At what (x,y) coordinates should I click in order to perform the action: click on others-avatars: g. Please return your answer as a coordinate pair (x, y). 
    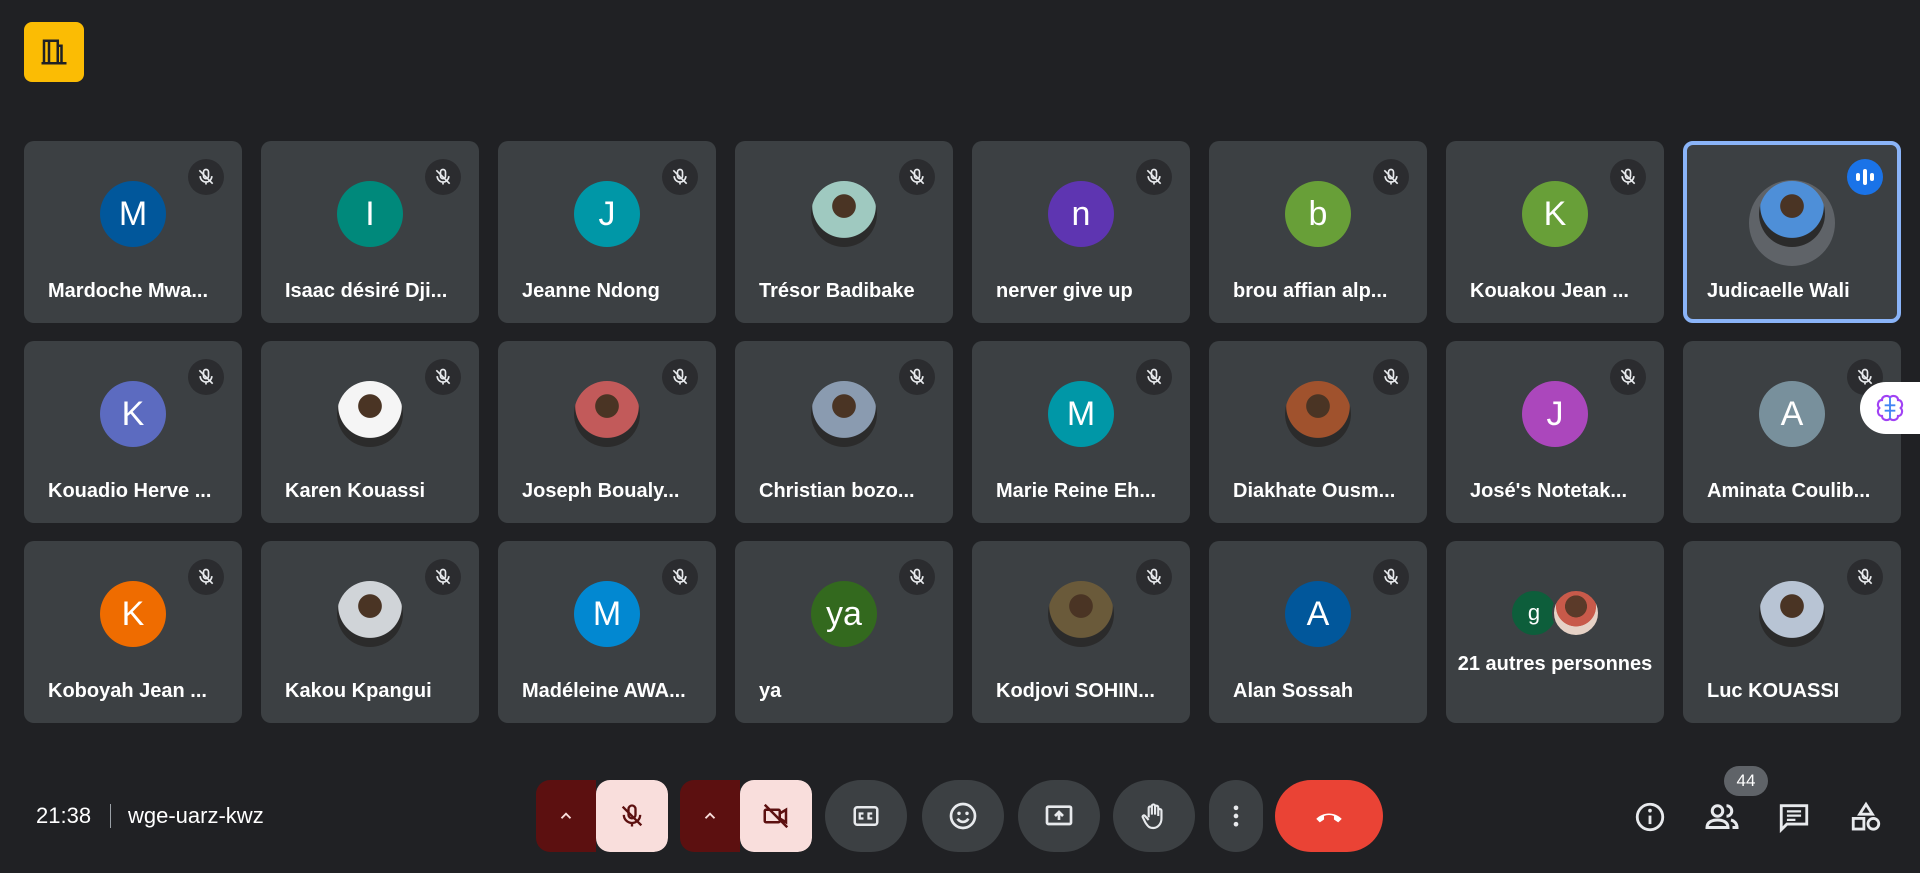
    Looking at the image, I should click on (1555, 613).